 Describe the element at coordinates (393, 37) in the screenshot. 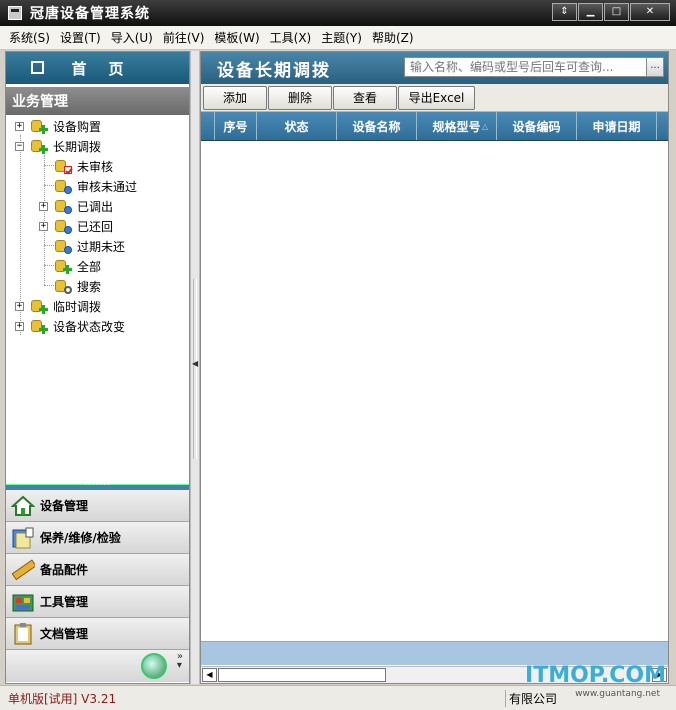

I see `menu-help: 帮助(Z)` at that location.